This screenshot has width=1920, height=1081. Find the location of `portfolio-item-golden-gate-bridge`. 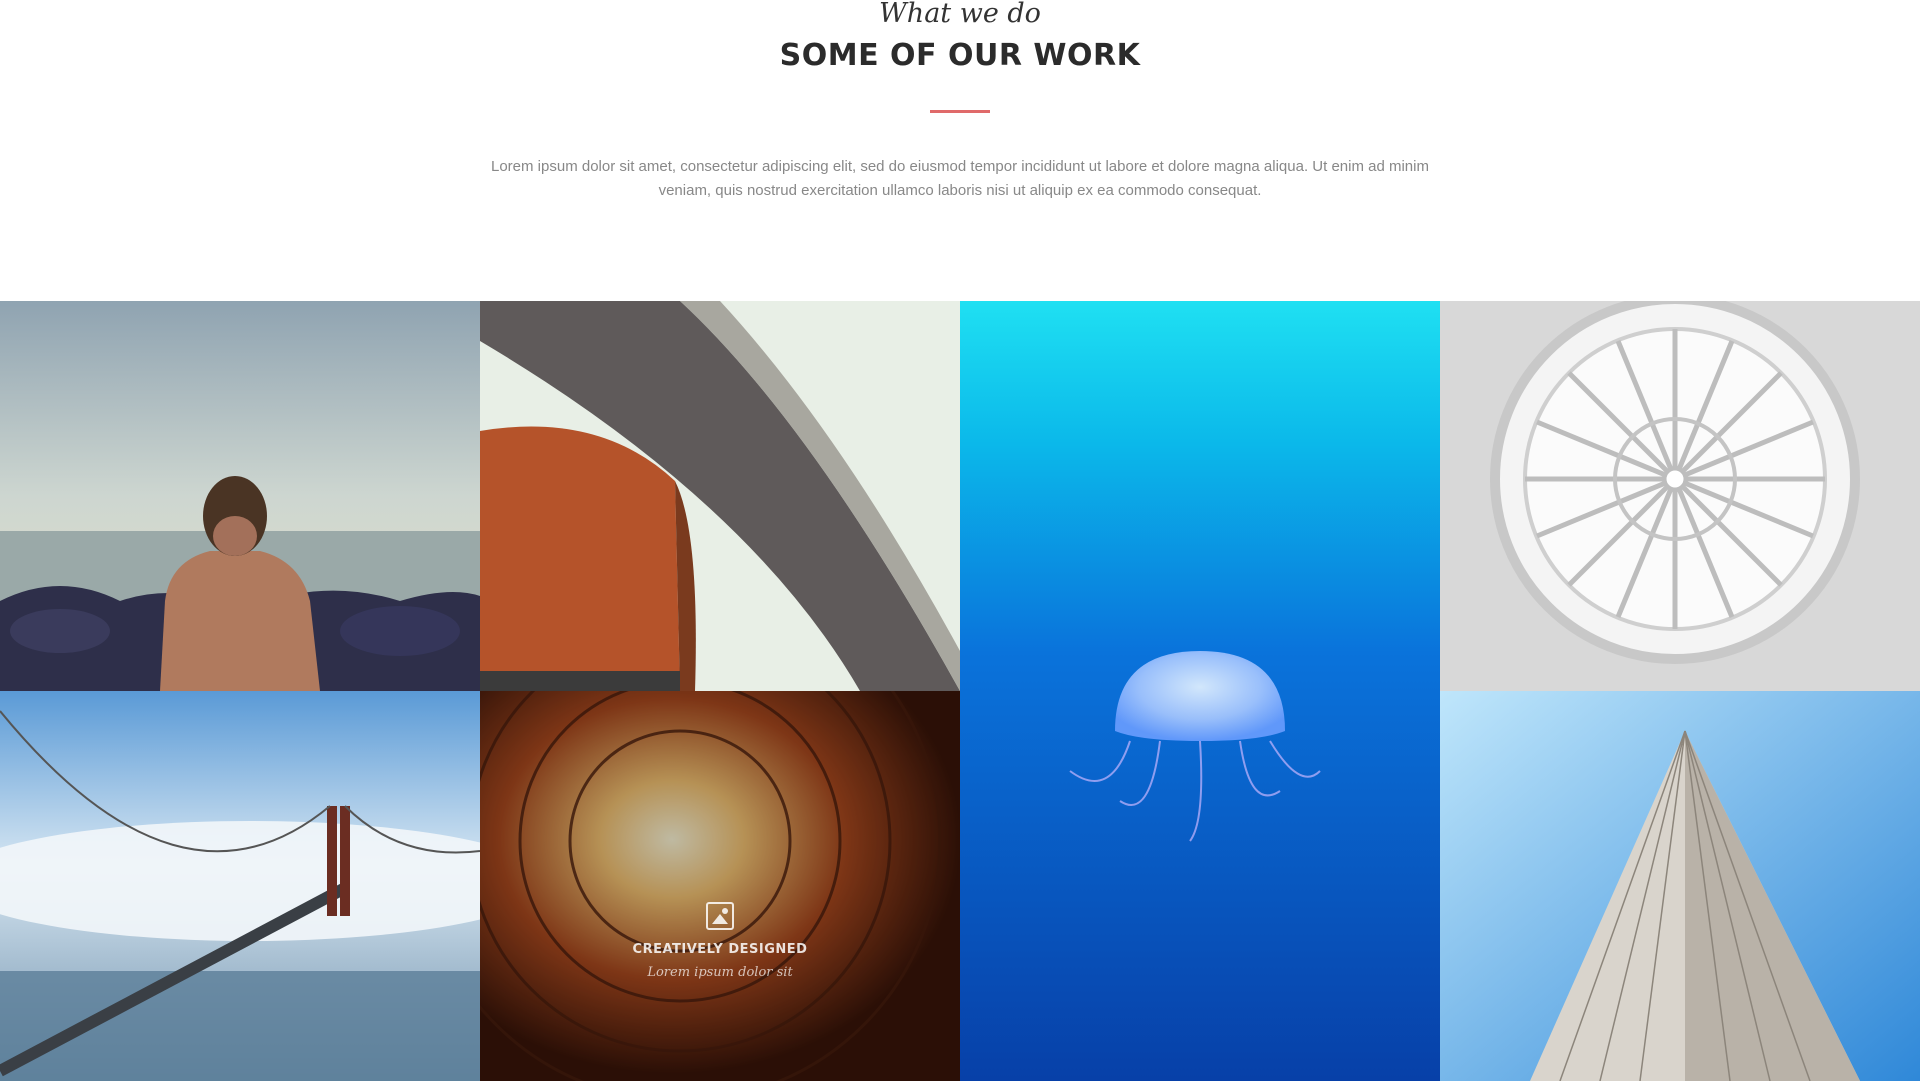

portfolio-item-golden-gate-bridge is located at coordinates (240, 886).